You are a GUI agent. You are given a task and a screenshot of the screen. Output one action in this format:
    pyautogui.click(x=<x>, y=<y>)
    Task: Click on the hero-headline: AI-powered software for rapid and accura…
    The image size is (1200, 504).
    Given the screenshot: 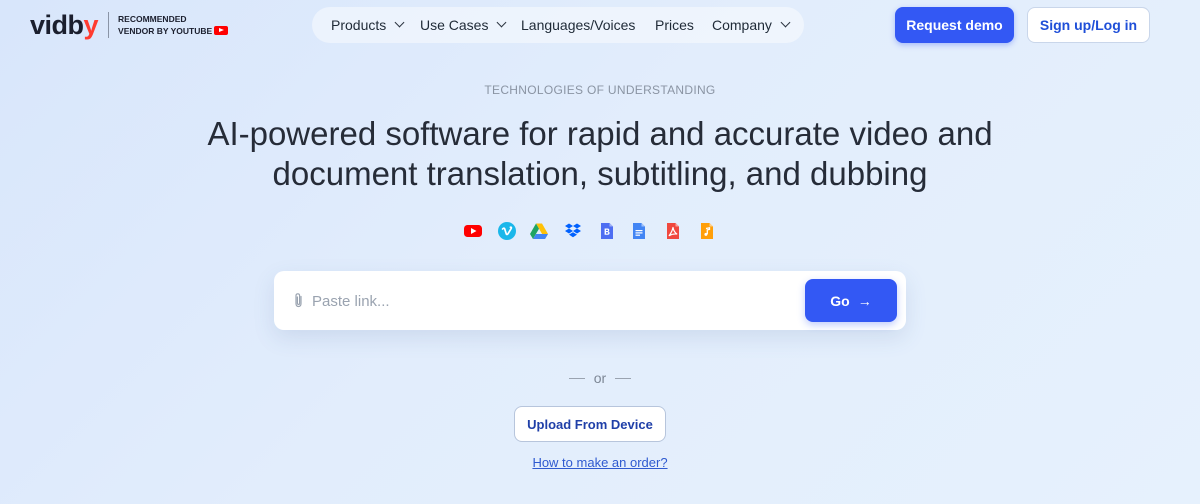 What is the action you would take?
    pyautogui.click(x=600, y=153)
    